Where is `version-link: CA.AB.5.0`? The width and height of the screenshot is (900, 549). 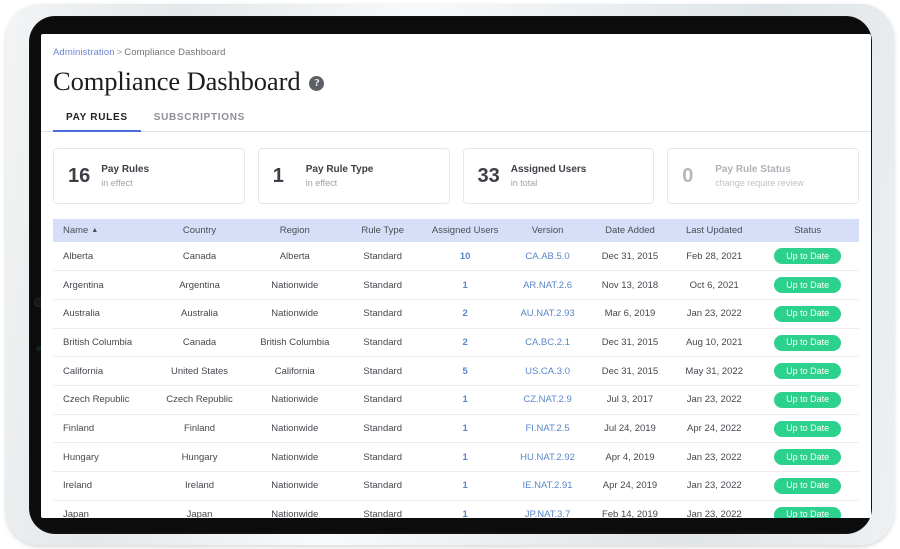 version-link: CA.AB.5.0 is located at coordinates (547, 256).